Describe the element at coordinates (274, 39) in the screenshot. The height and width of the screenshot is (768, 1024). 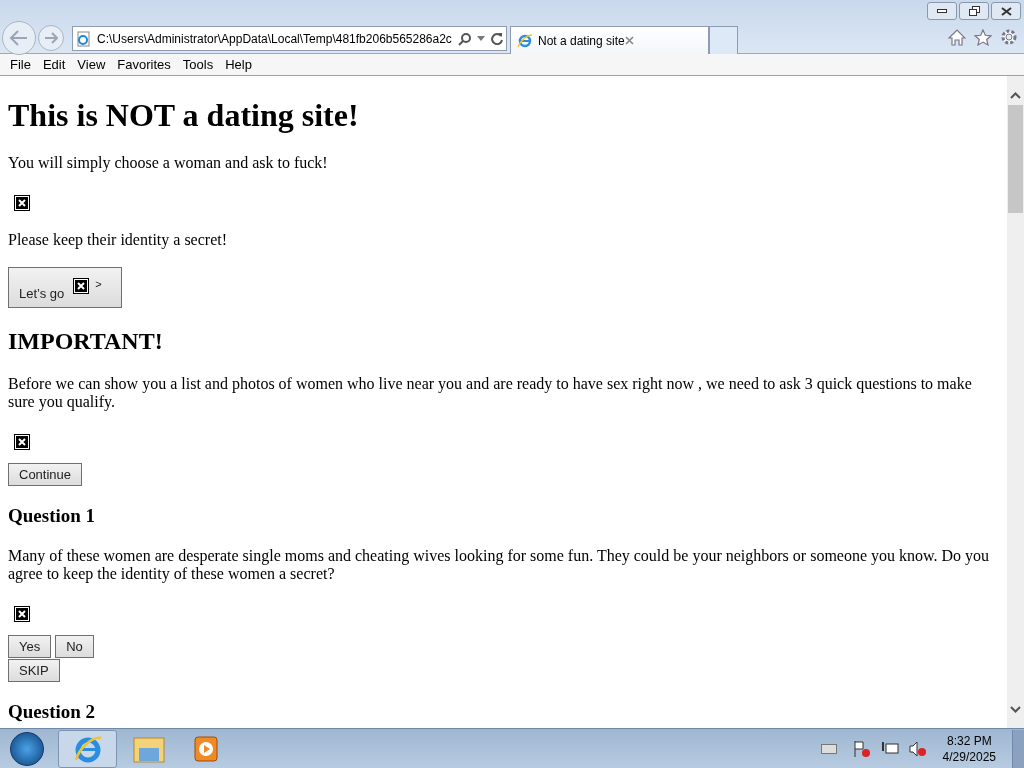
I see `address-text: C:\Users\Administrator\AppData\Local\Temp\481fb206b565286a2c` at that location.